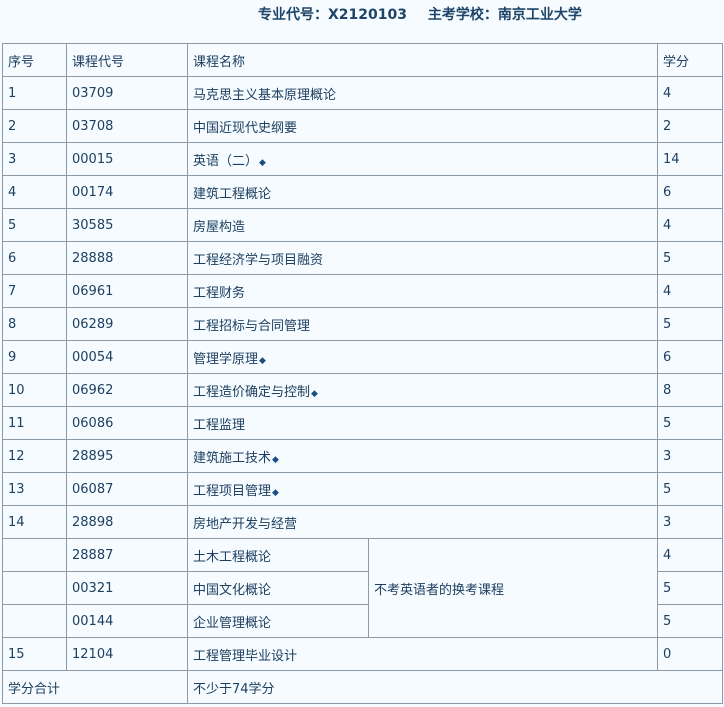 The image size is (724, 707). Describe the element at coordinates (422, 60) in the screenshot. I see `col-header-name: 课程名称` at that location.